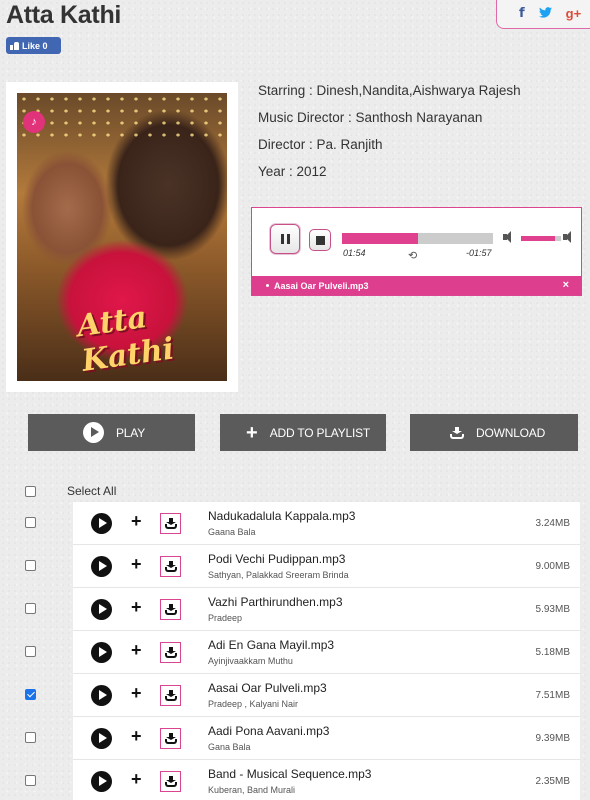 This screenshot has width=590, height=800. What do you see at coordinates (552, 781) in the screenshot?
I see `track-size: 2.35MB` at bounding box center [552, 781].